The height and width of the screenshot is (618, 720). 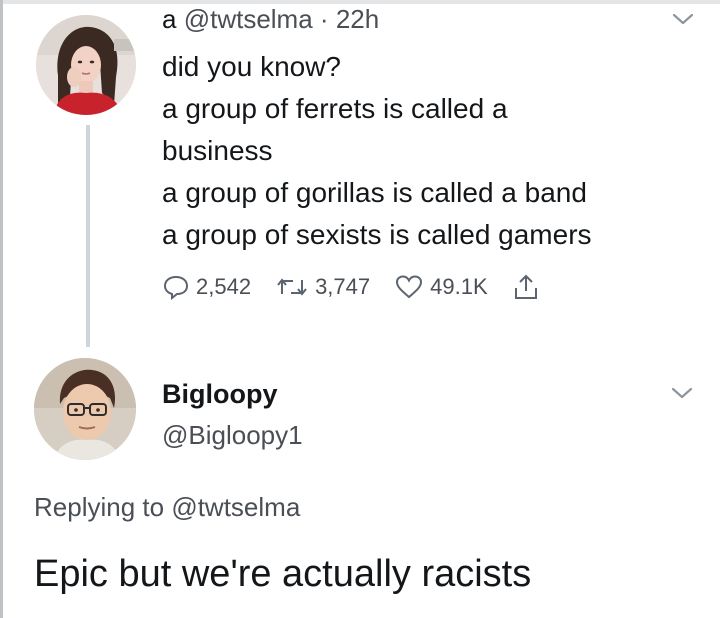 I want to click on replying-to-label: Replying to, so click(x=99, y=507).